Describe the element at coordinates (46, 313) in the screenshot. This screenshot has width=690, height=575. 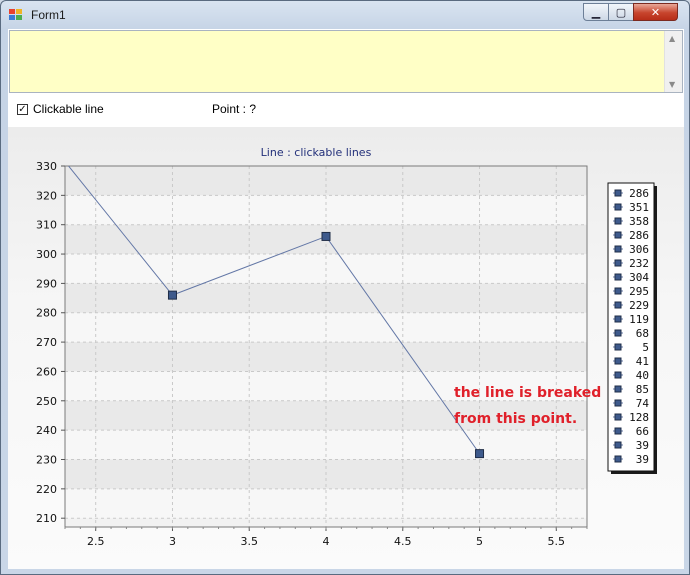
I see `y-tick-label: 280` at that location.